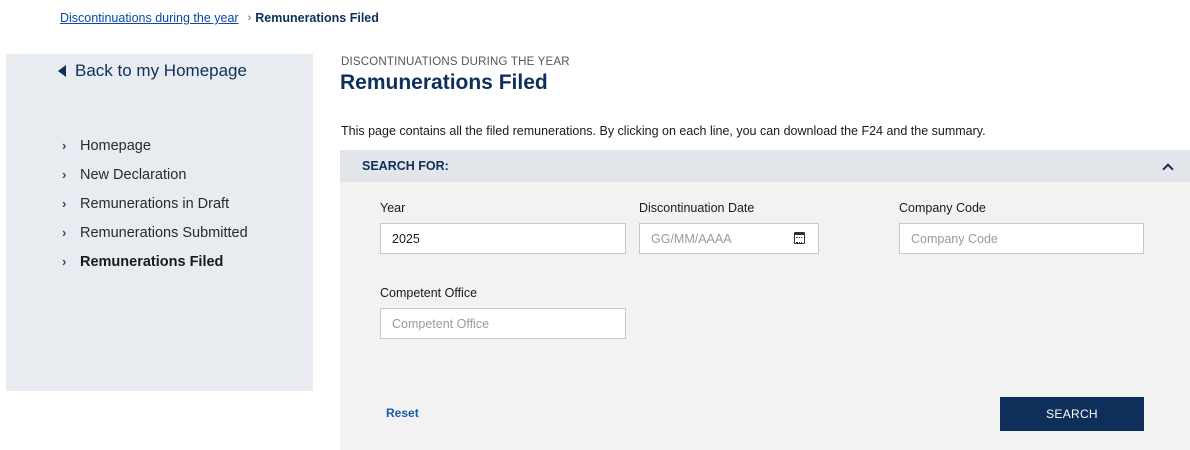  What do you see at coordinates (765, 166) in the screenshot?
I see `search-panel-header: SEARCH FOR:` at bounding box center [765, 166].